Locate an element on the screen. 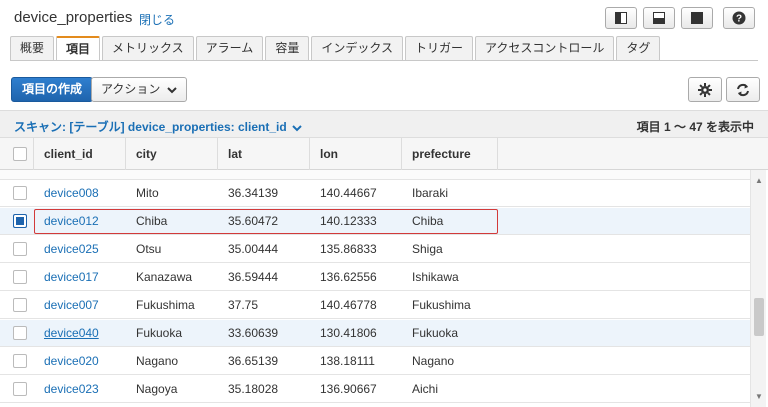 This screenshot has width=768, height=407. tab-tags: タグ is located at coordinates (638, 48).